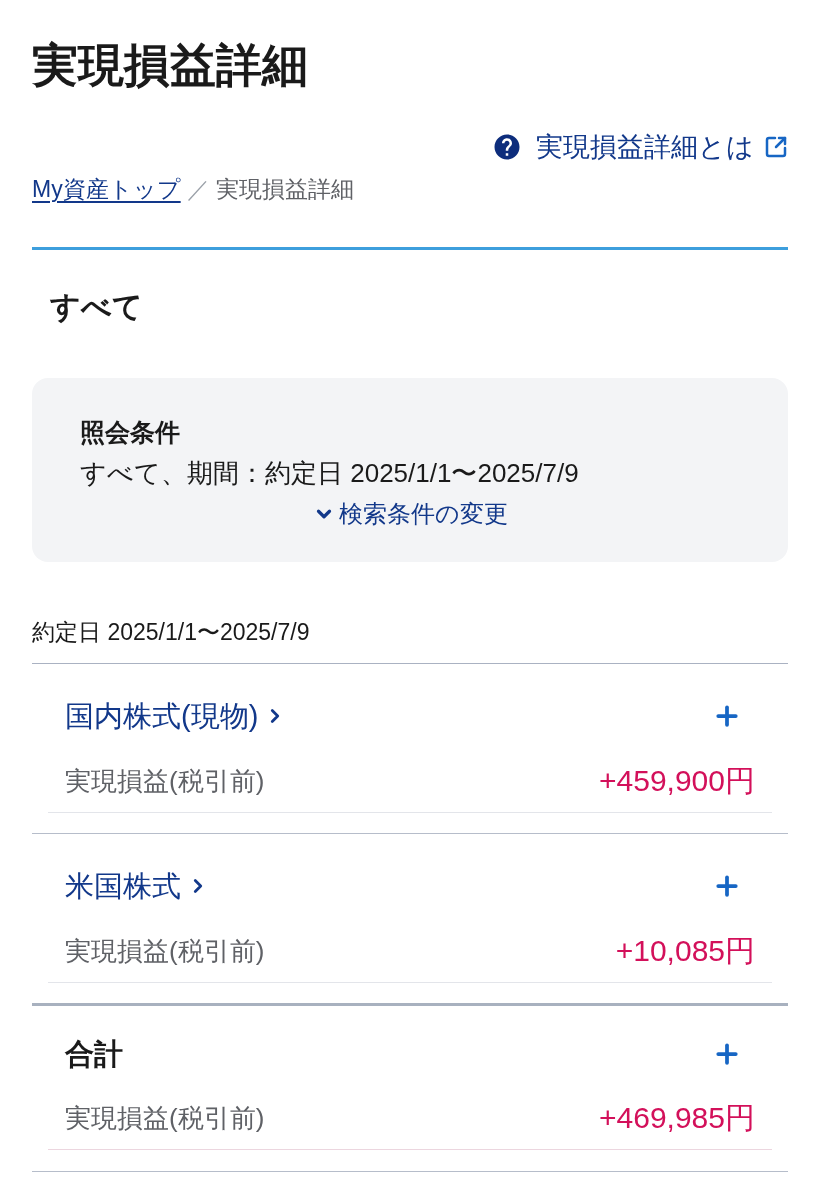  I want to click on external-link-icon, so click(776, 147).